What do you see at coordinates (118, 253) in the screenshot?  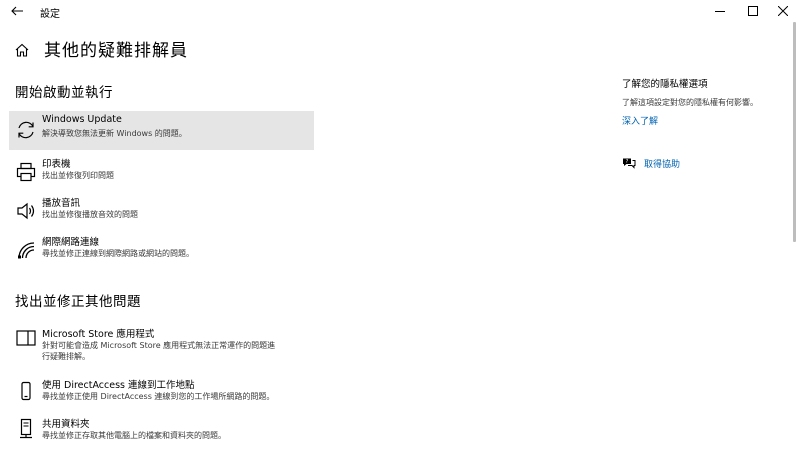 I see `troubleshooter-desc: 尋找並修正連線到網際網路或網站的問題。` at bounding box center [118, 253].